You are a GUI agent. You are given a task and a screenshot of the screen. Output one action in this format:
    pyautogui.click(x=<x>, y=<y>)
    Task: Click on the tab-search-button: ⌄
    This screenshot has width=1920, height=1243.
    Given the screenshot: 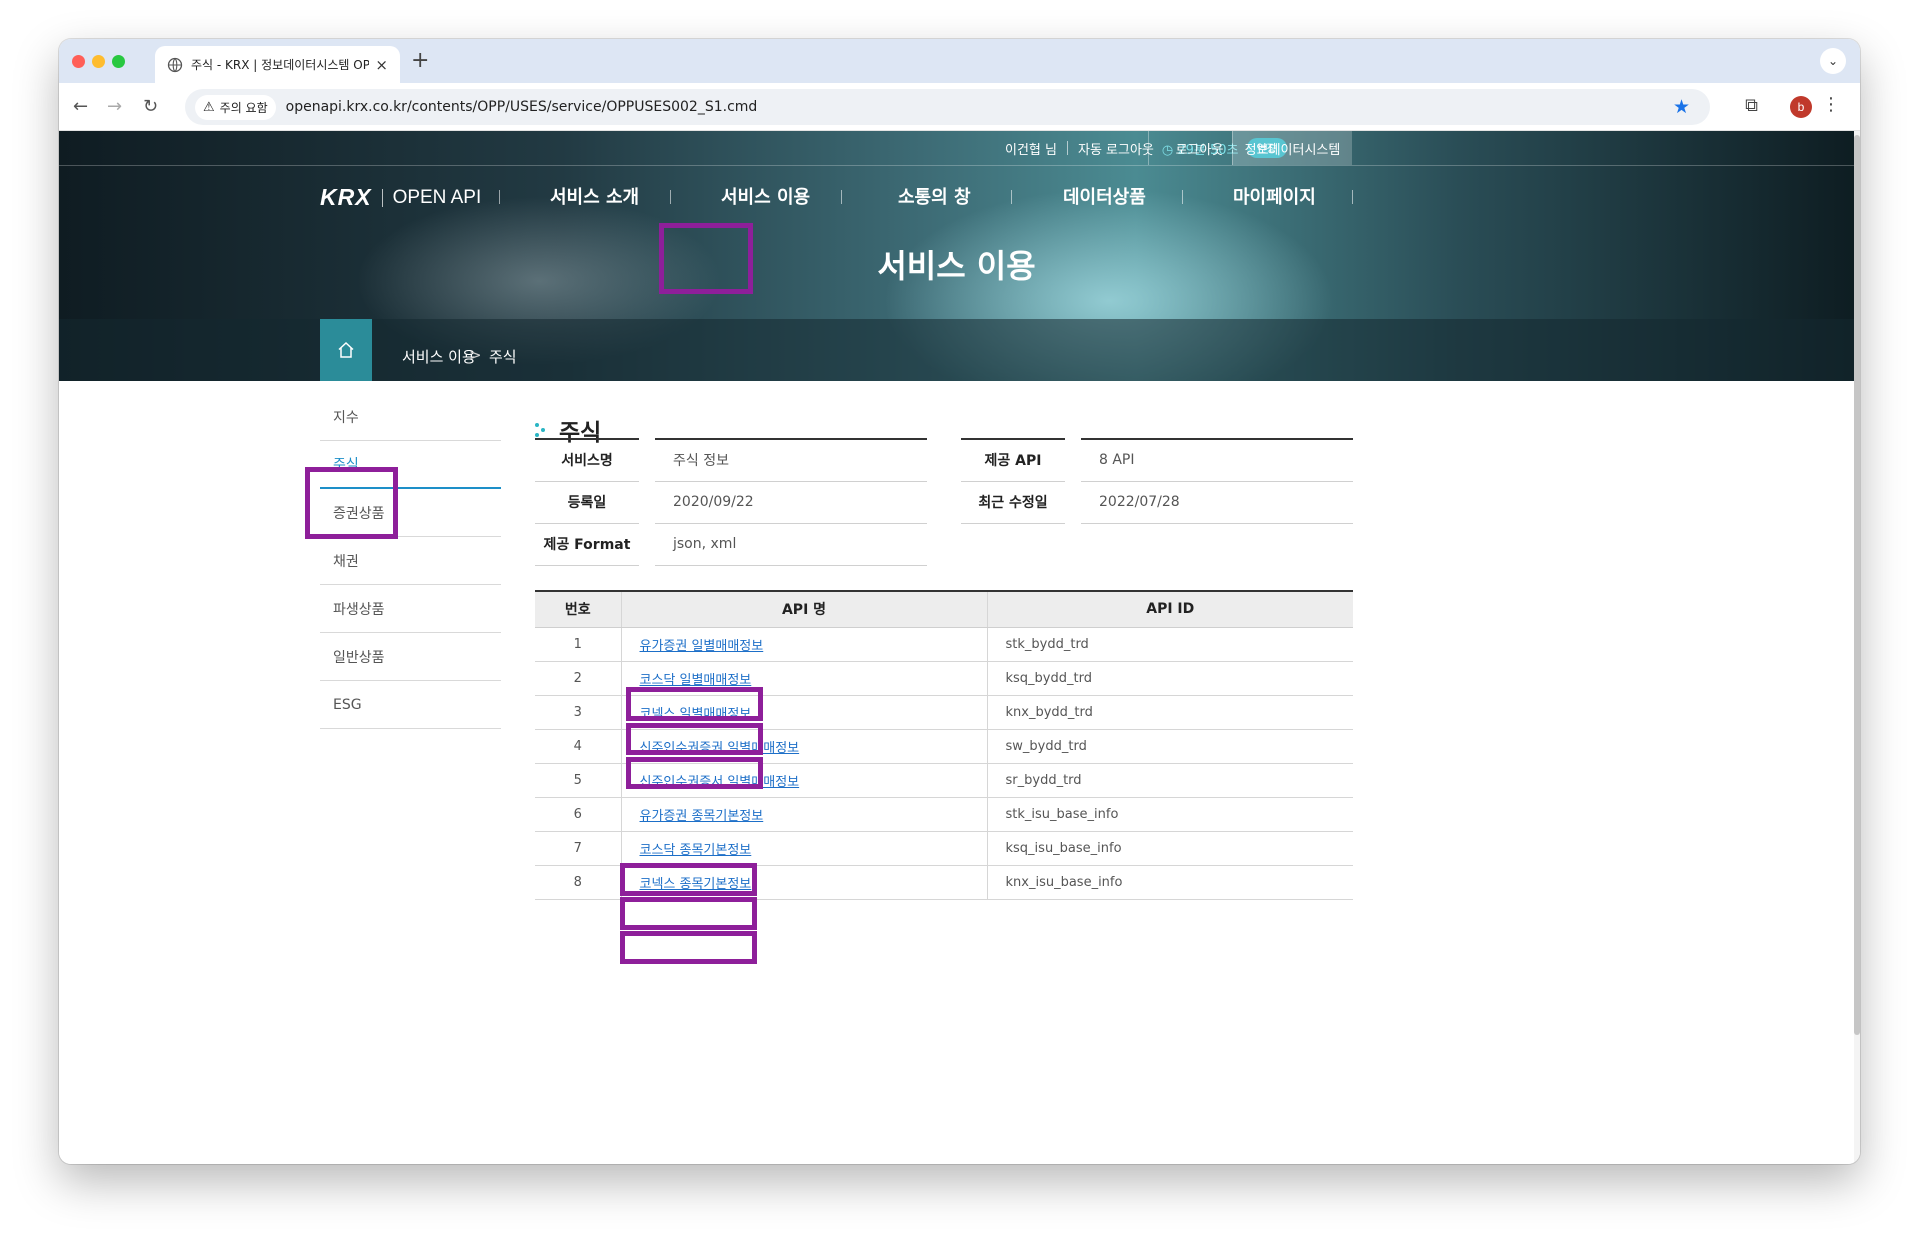 What is the action you would take?
    pyautogui.click(x=1833, y=61)
    